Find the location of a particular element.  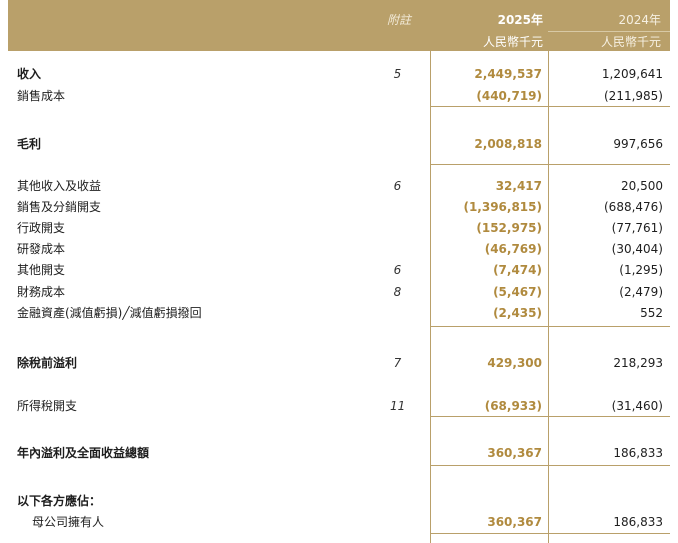

table-row-other-income: 其他收入及收益 6 32,417 20,500 is located at coordinates (339, 186).